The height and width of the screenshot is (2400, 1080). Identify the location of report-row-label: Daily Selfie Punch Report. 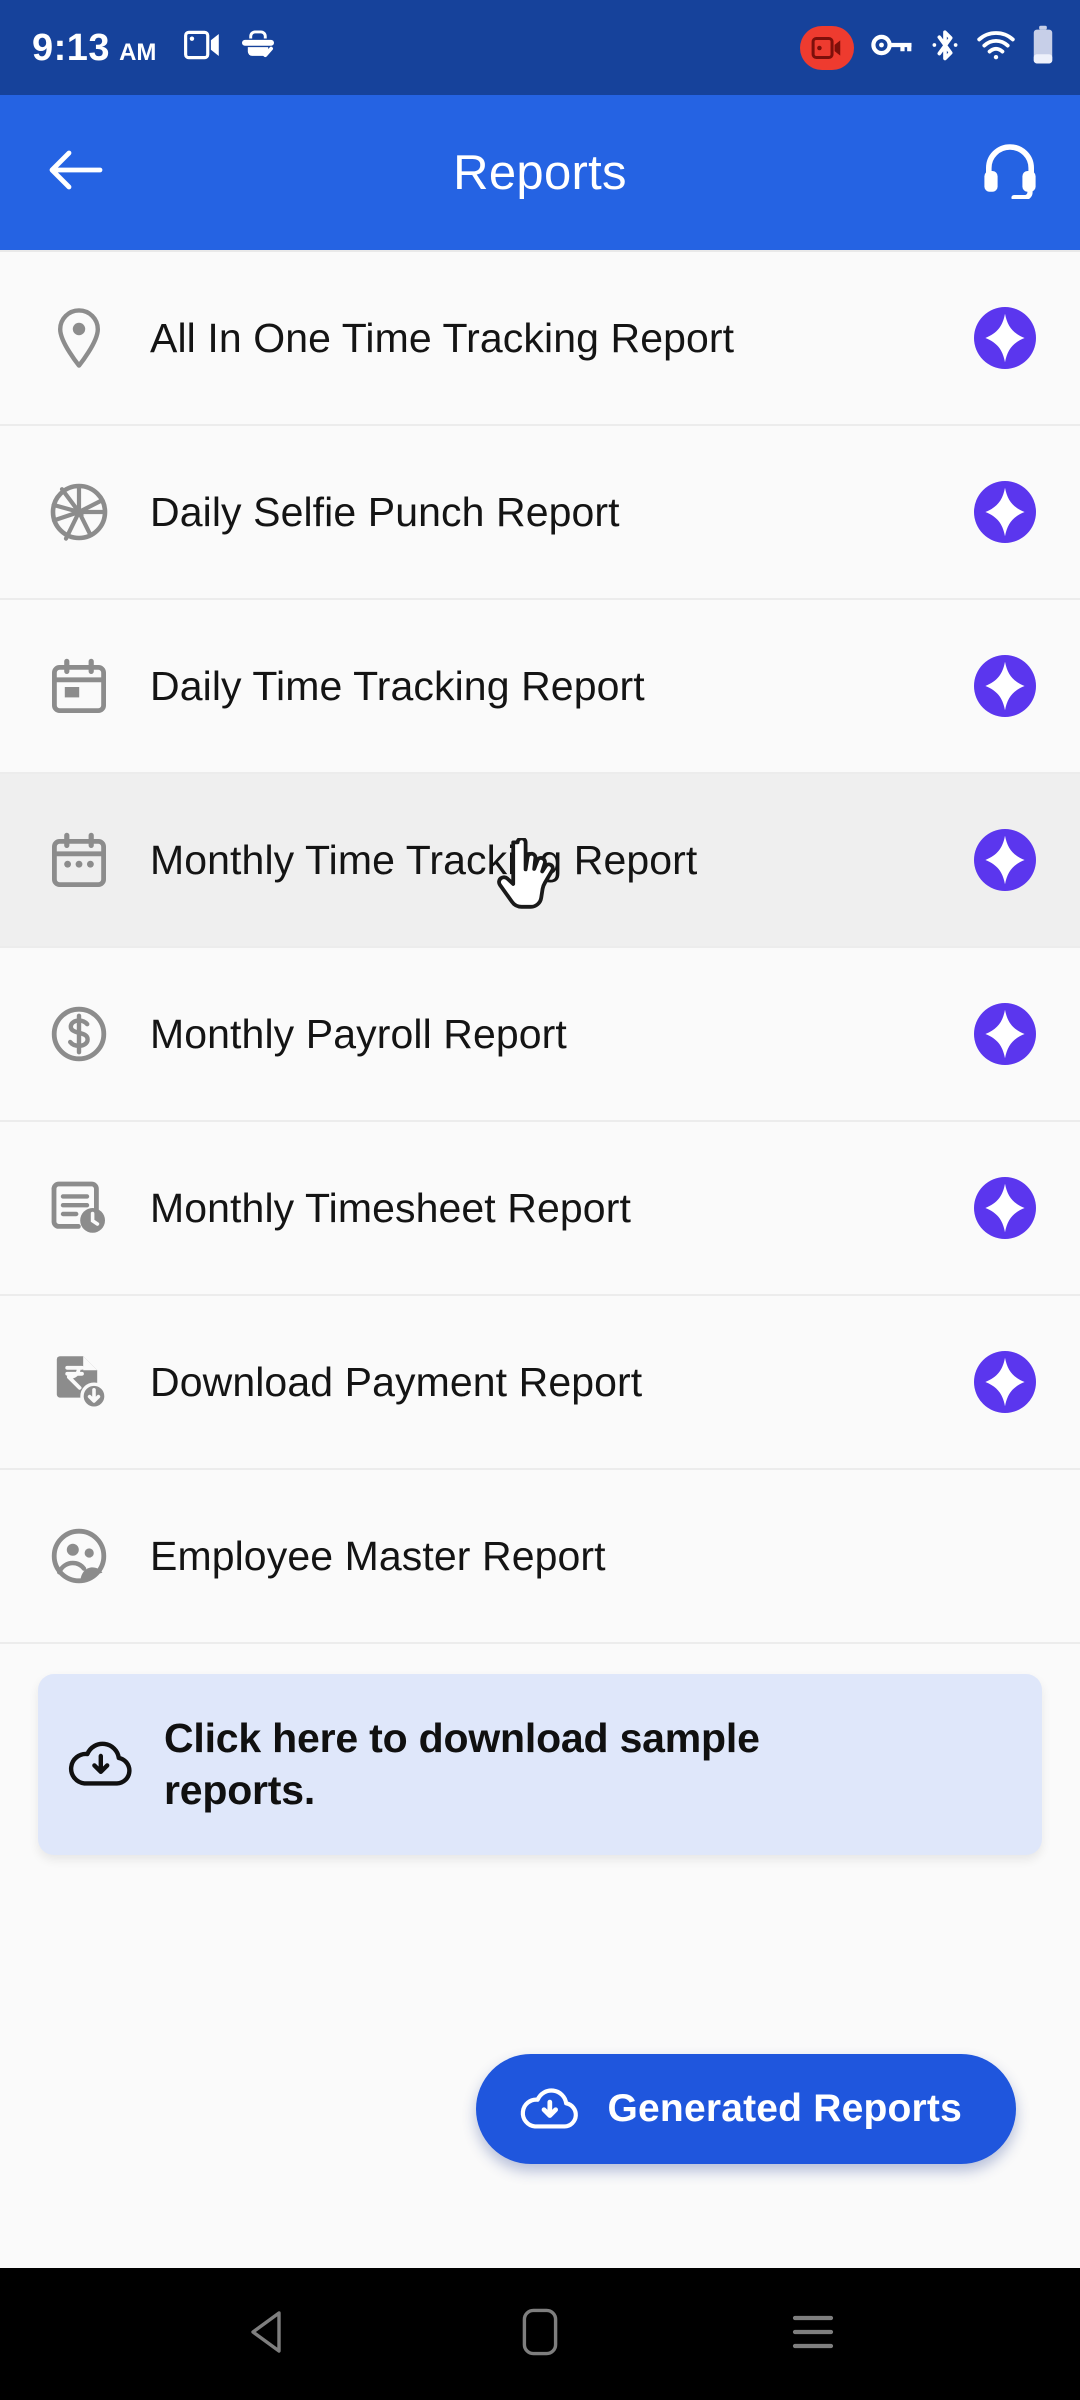
(385, 511).